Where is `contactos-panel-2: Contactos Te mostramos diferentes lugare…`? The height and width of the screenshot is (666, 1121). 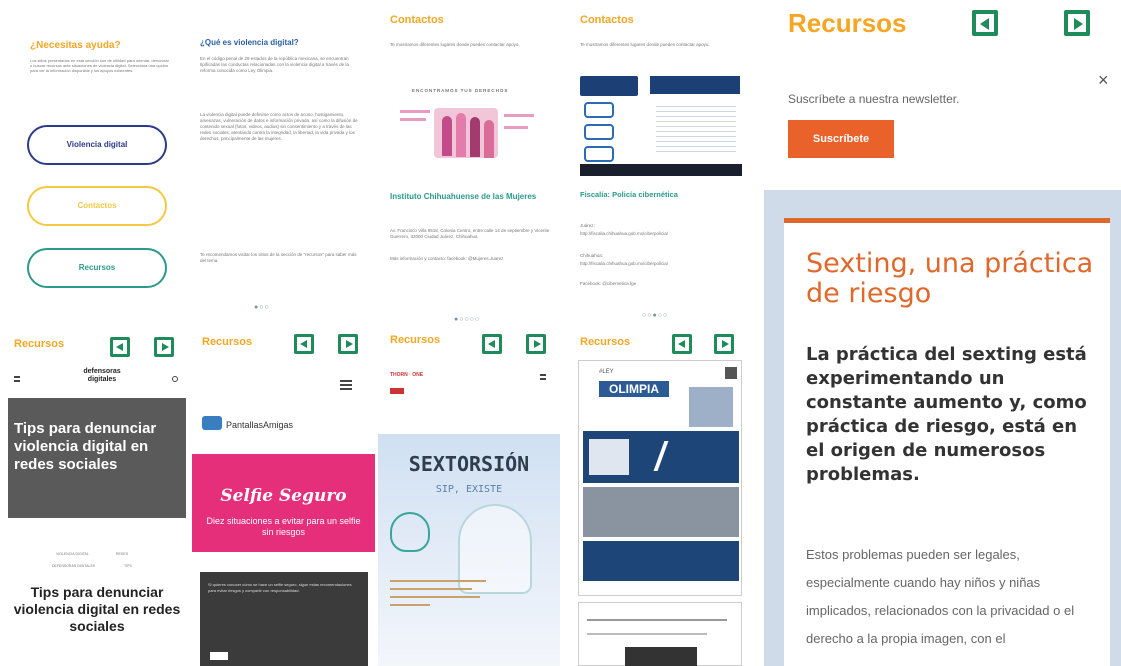 contactos-panel-2: Contactos Te mostramos diferentes lugare… is located at coordinates (658, 164).